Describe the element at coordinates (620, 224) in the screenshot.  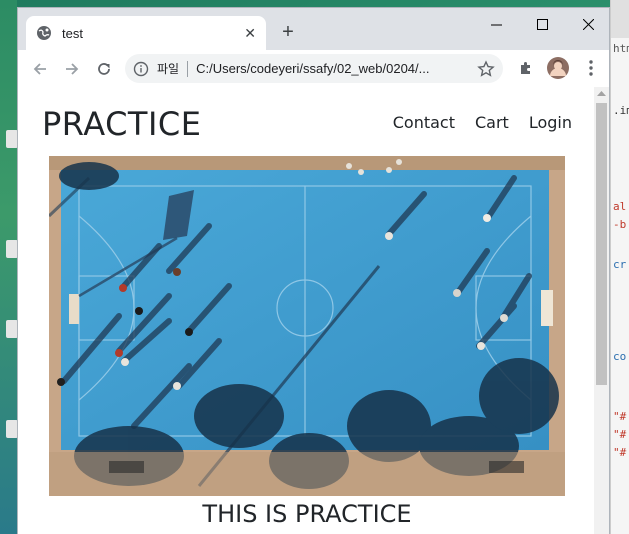
I see `code-fragment: -b` at that location.